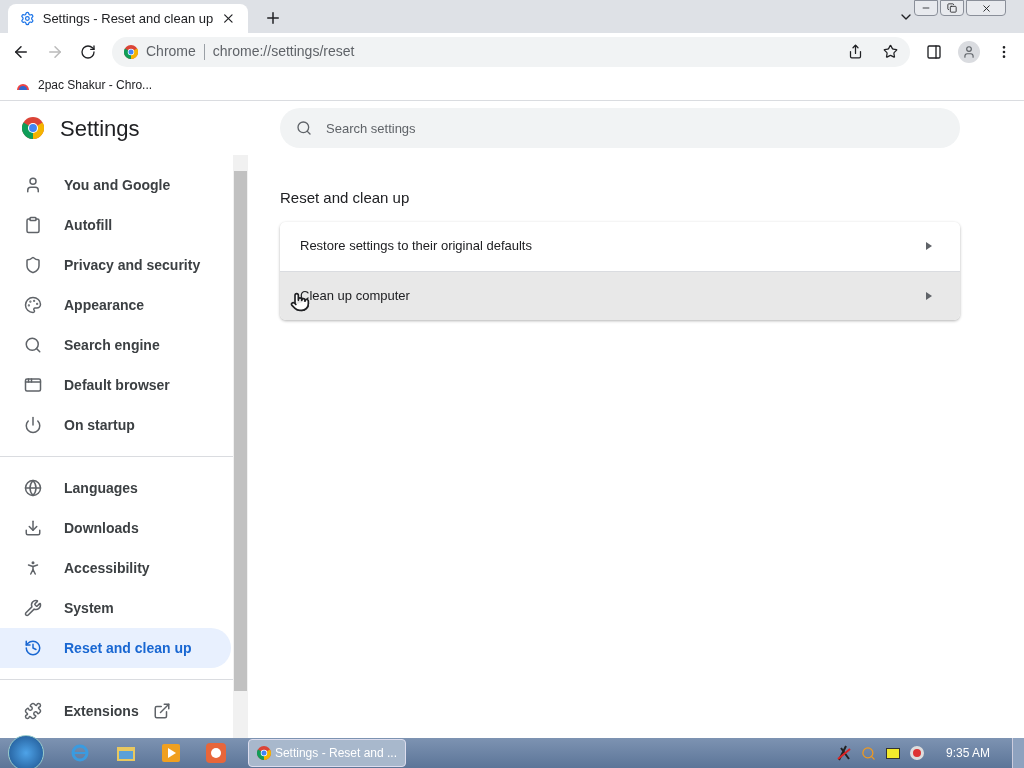  I want to click on address-bar: Chrome chrome://settings/reset, so click(511, 51).